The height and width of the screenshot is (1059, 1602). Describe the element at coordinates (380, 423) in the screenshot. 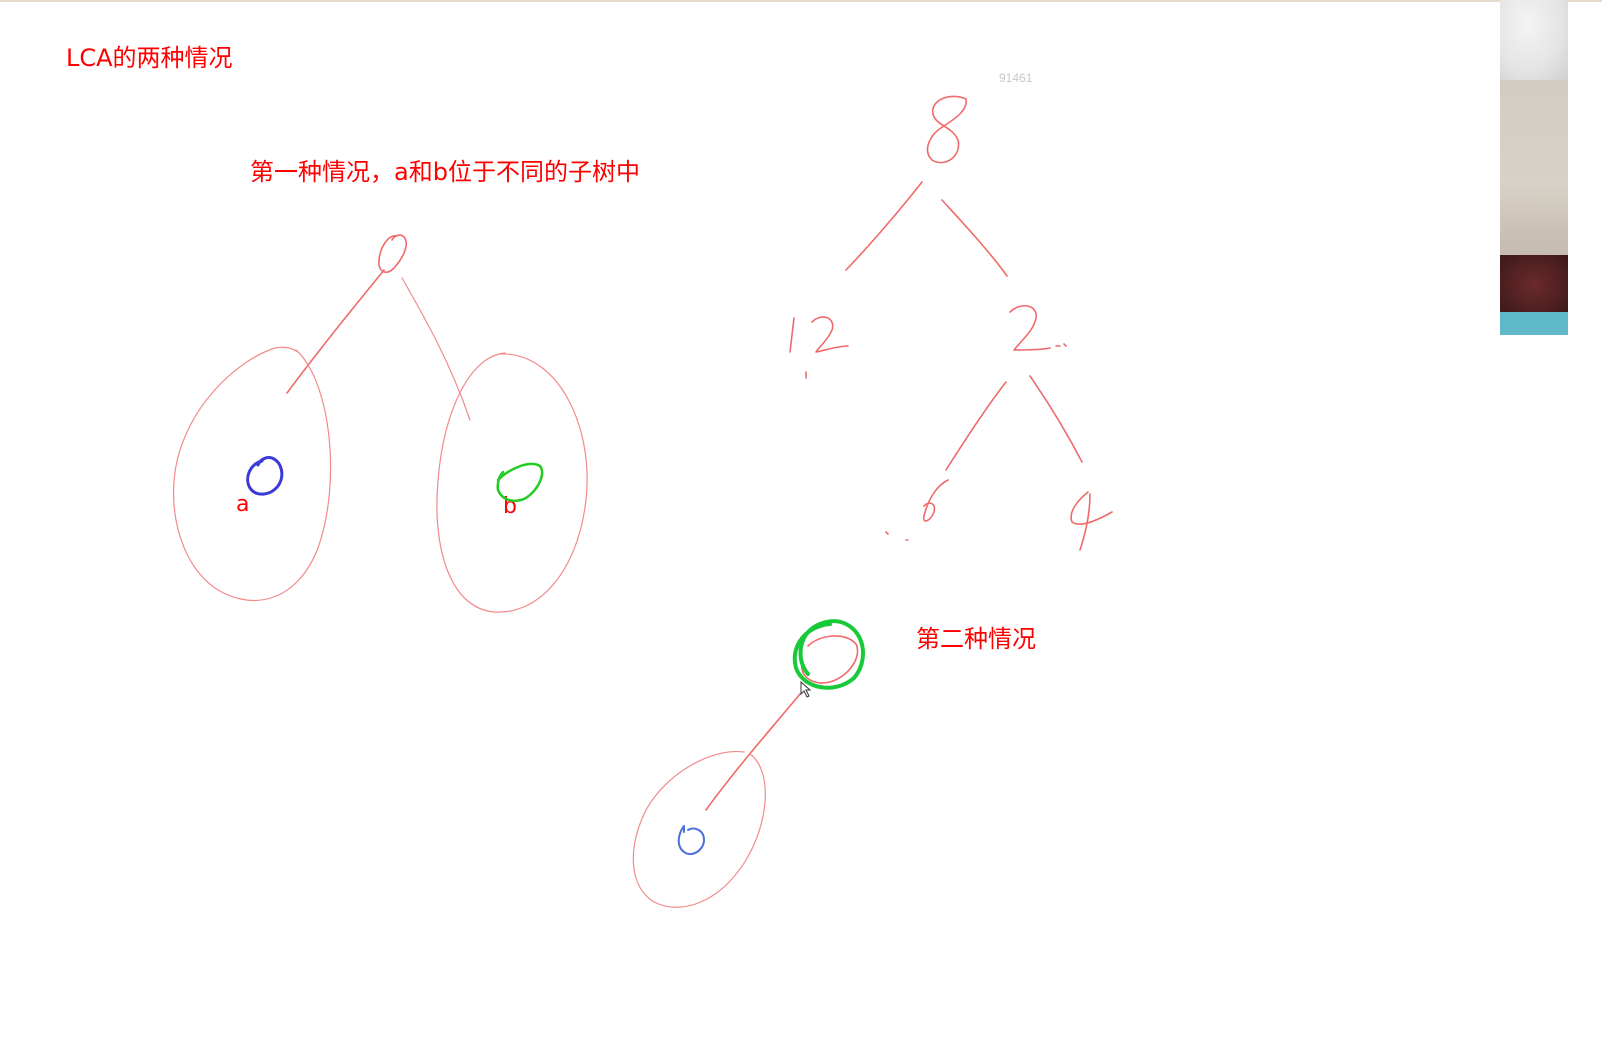

I see `case1-diagram` at that location.